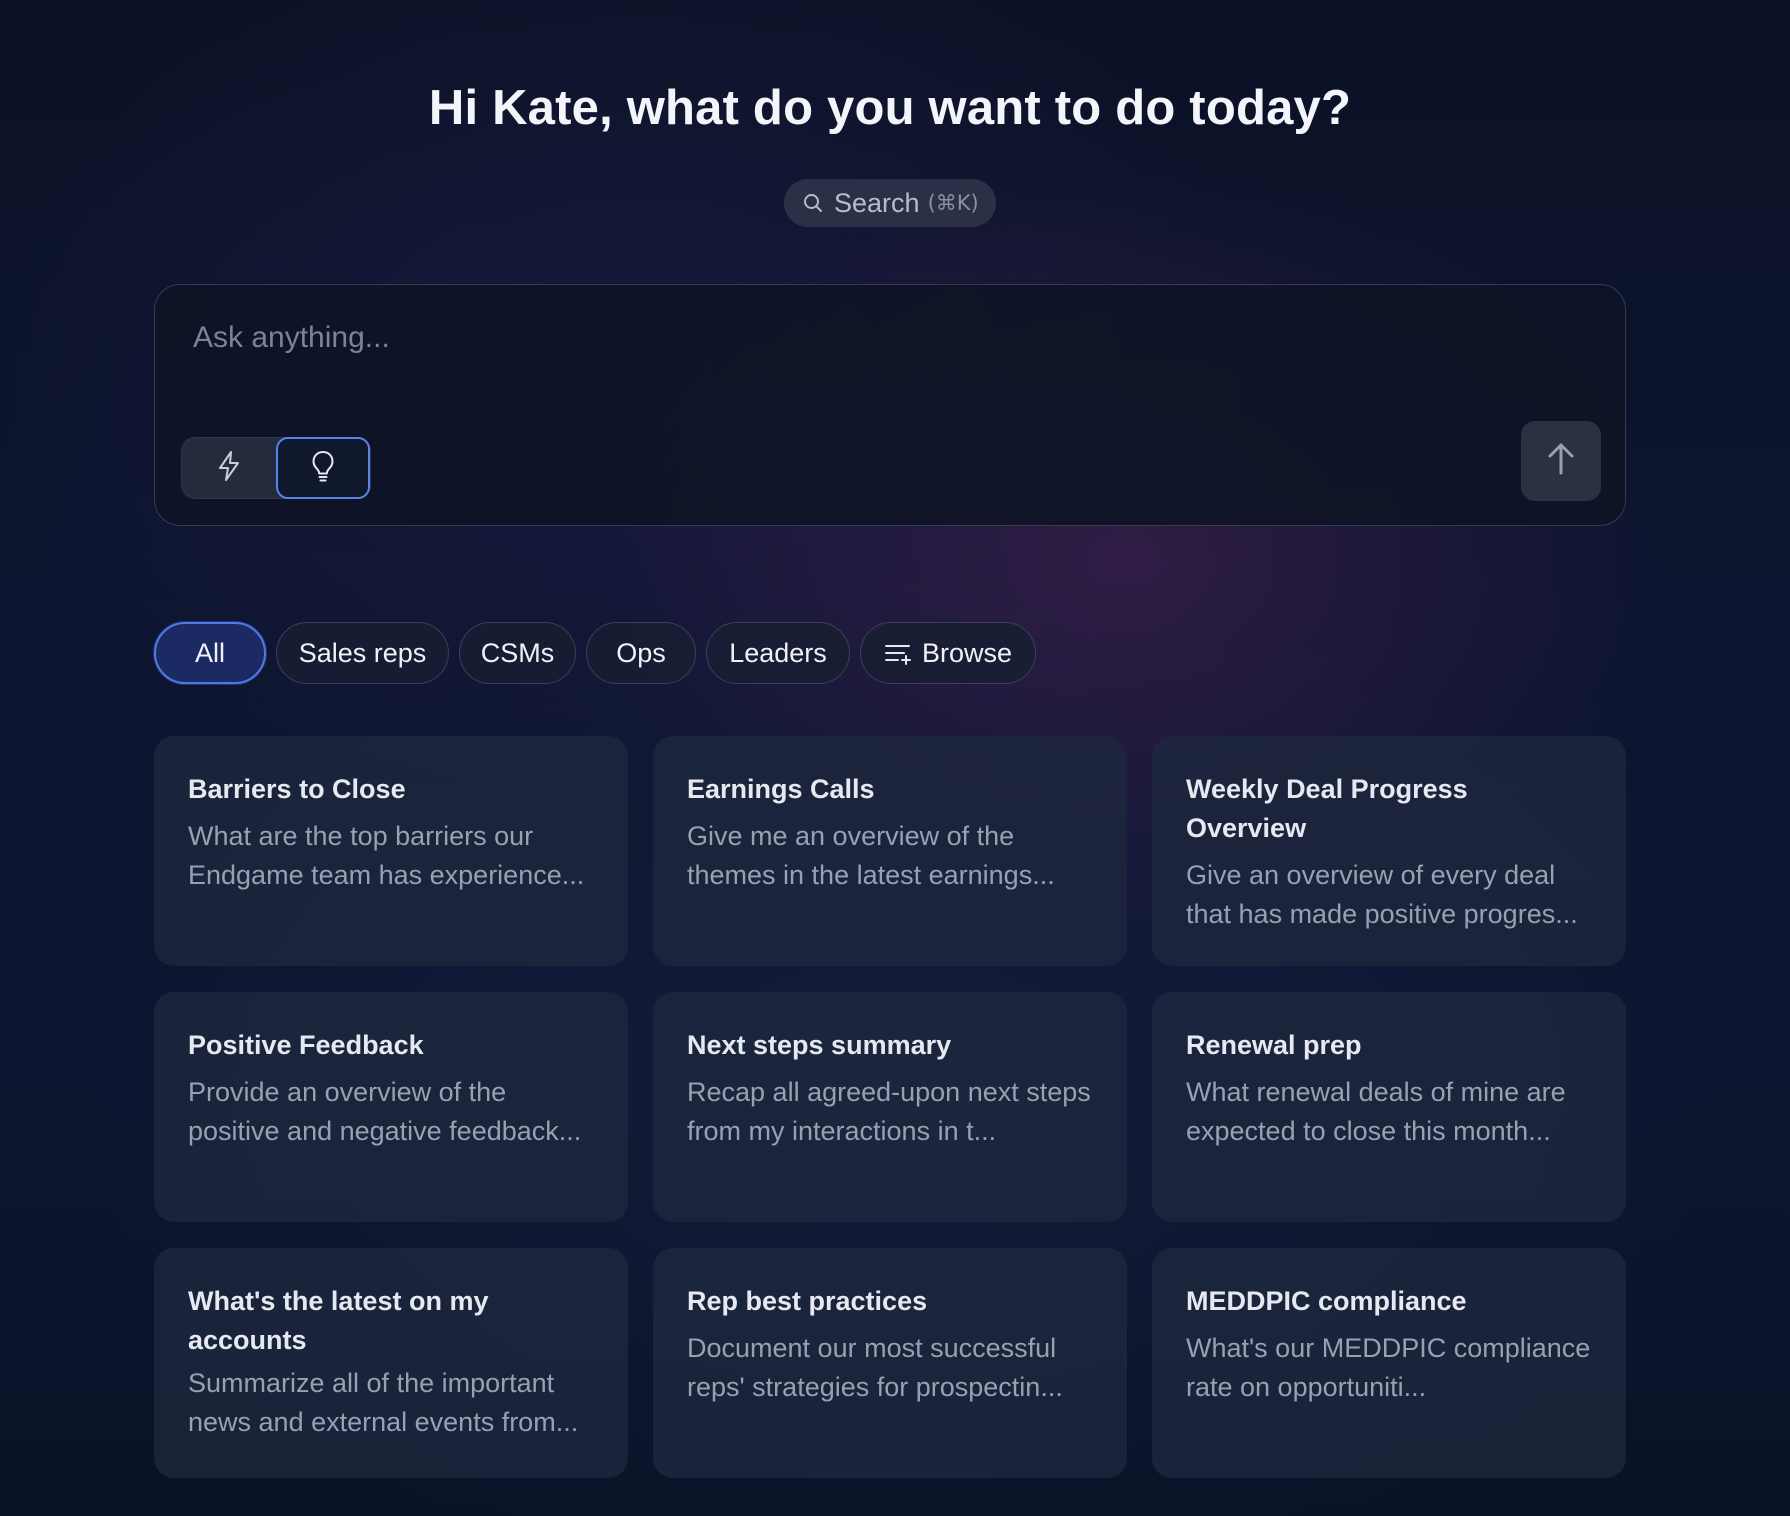 The height and width of the screenshot is (1516, 1790). What do you see at coordinates (953, 203) in the screenshot?
I see `search-shortcut-hint: (⌘K)` at bounding box center [953, 203].